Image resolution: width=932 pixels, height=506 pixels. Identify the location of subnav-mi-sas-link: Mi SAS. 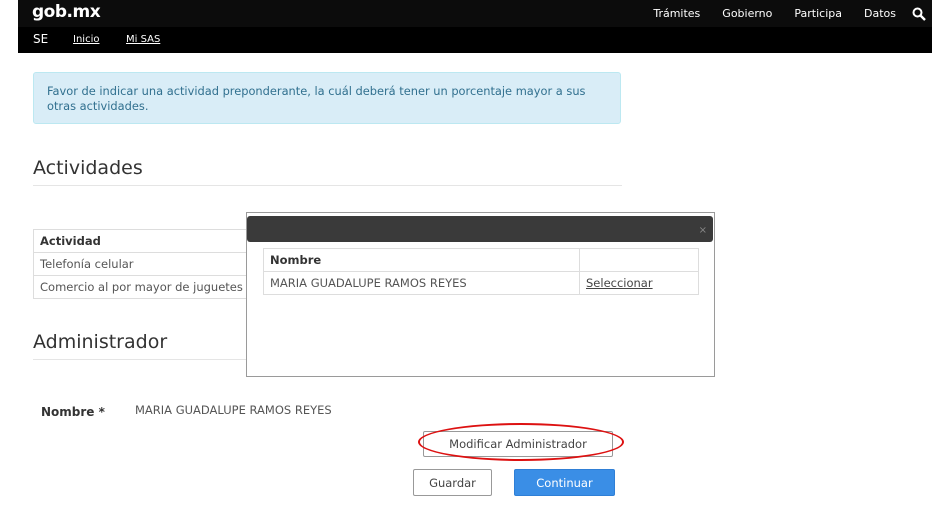
(143, 39).